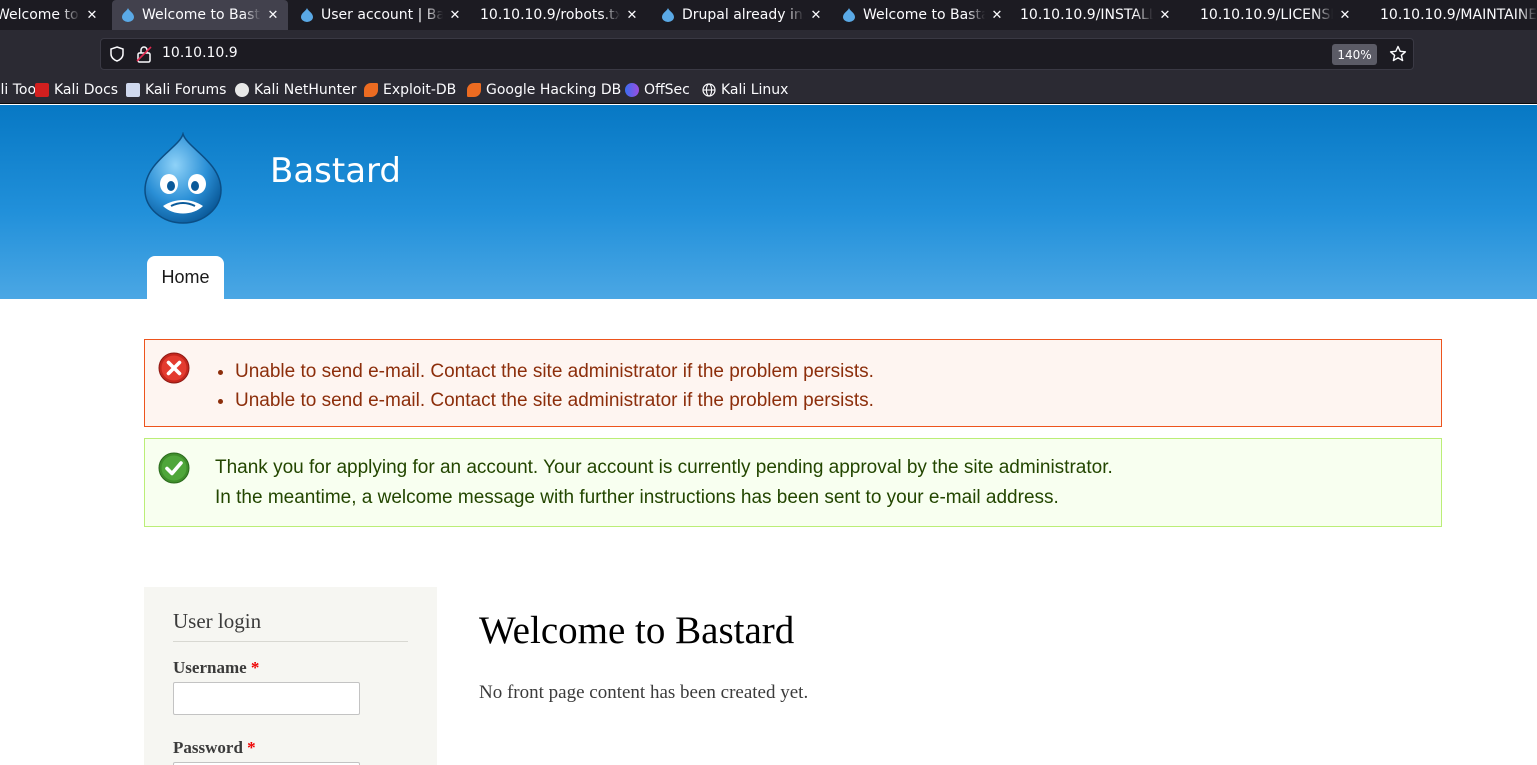 This screenshot has width=1537, height=765. What do you see at coordinates (290, 676) in the screenshot?
I see `user-login-block: User login Username * Password *` at bounding box center [290, 676].